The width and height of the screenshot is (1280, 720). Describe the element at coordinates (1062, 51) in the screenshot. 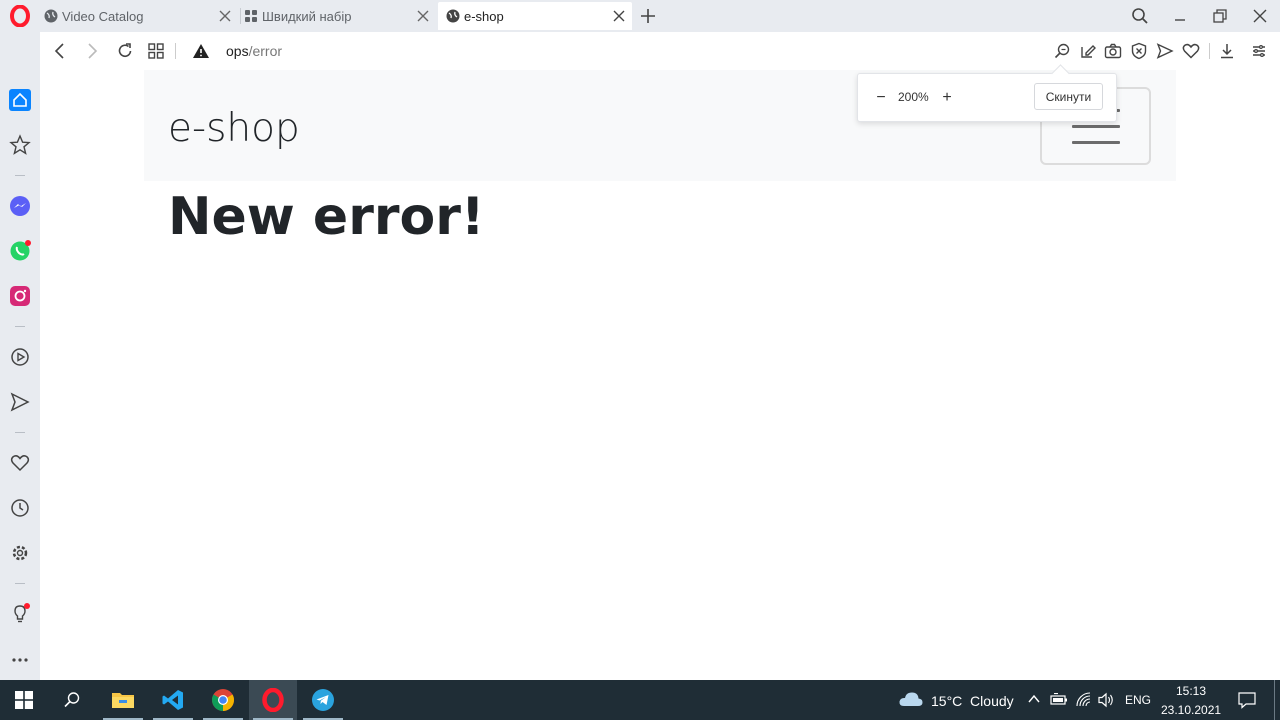

I see `zoom-icon` at that location.